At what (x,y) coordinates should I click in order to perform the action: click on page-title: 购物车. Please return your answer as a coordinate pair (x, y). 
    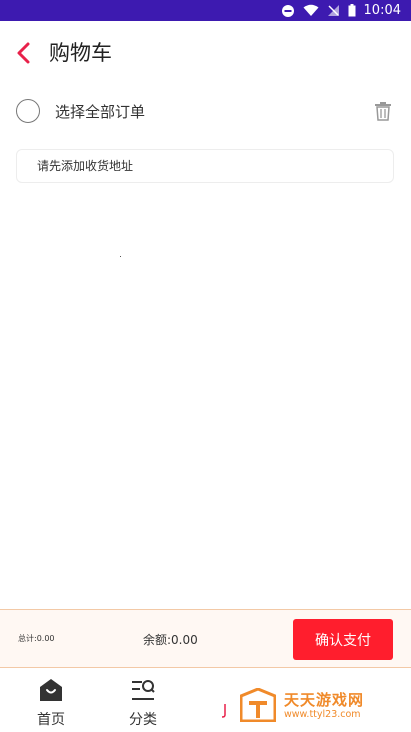
    Looking at the image, I should click on (80, 53).